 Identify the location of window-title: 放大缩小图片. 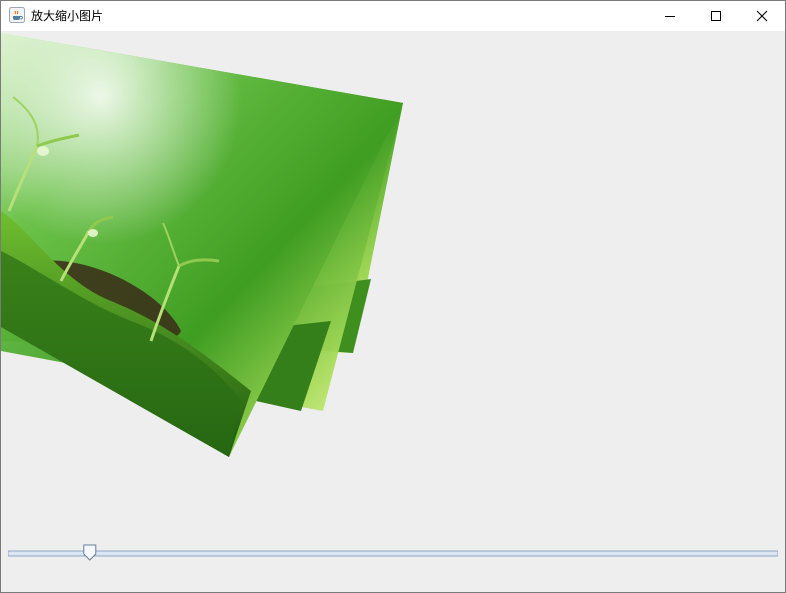
(67, 16).